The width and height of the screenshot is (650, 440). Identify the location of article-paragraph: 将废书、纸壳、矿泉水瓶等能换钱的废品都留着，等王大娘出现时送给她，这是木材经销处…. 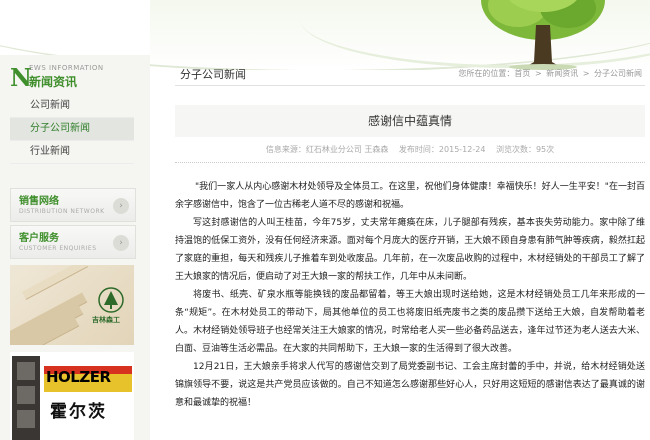
(410, 322).